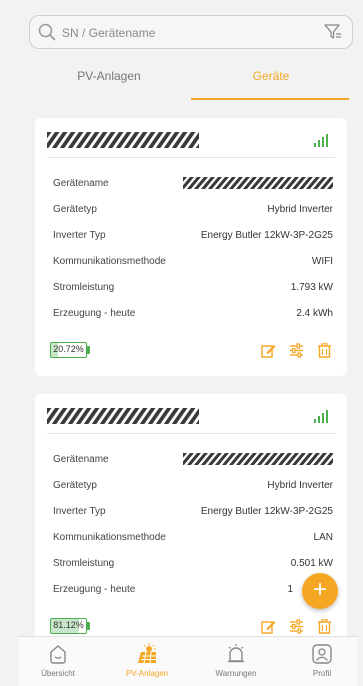 The width and height of the screenshot is (363, 686). Describe the element at coordinates (47, 32) in the screenshot. I see `search-icon` at that location.